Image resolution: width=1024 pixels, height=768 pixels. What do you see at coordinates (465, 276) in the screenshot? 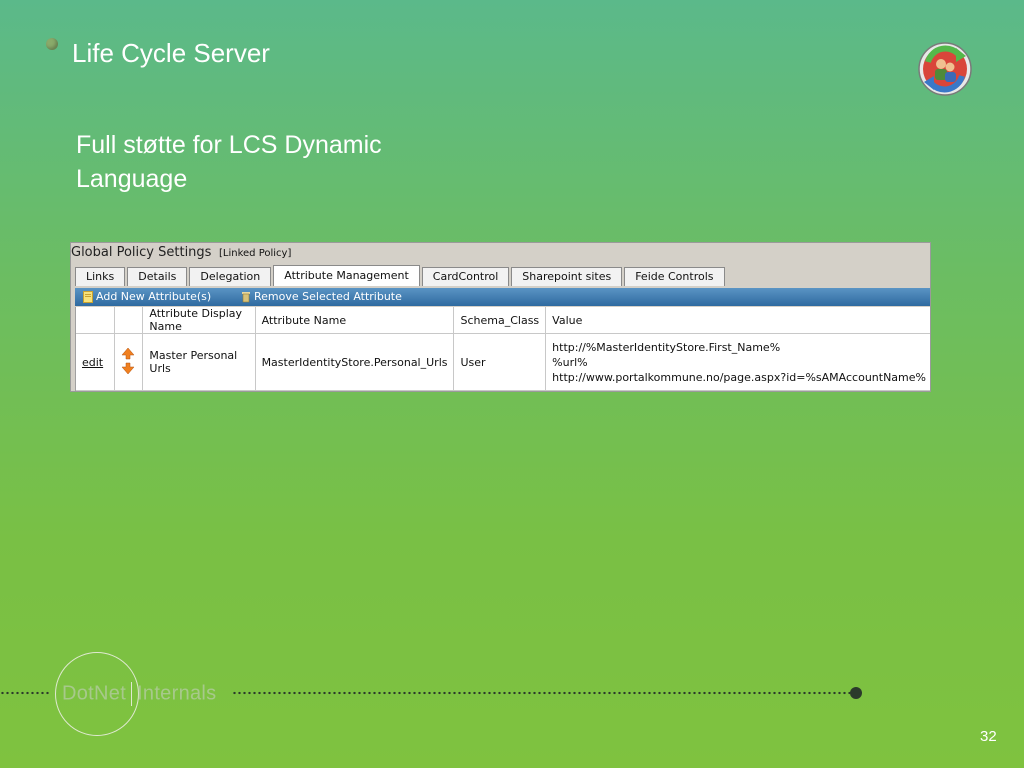
I see `tab-cardcontrol: CardControl` at bounding box center [465, 276].